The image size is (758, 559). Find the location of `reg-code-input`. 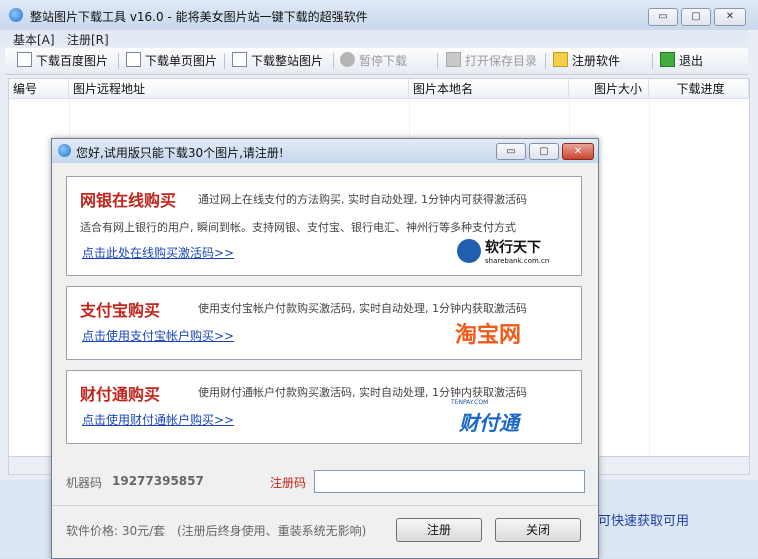

reg-code-input is located at coordinates (449, 481).